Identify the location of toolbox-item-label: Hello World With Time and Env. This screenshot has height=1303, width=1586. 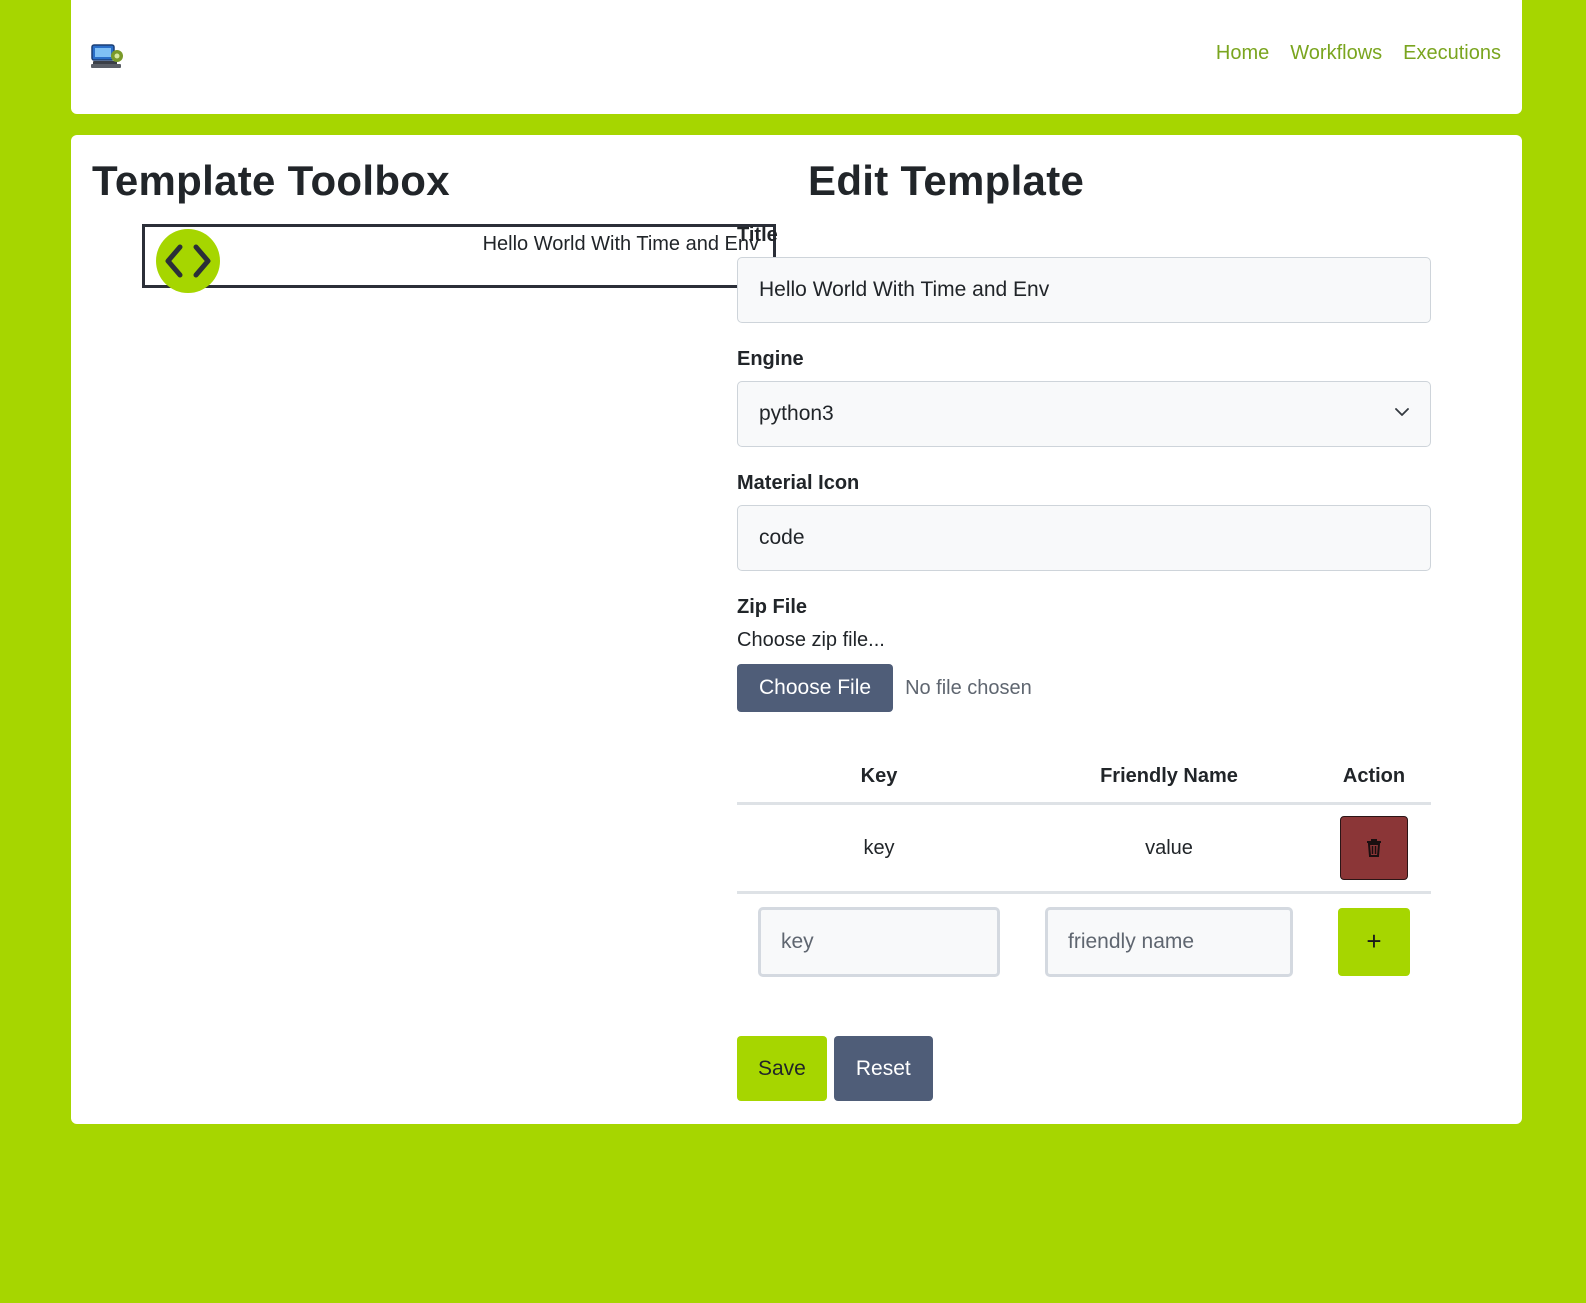
(620, 244).